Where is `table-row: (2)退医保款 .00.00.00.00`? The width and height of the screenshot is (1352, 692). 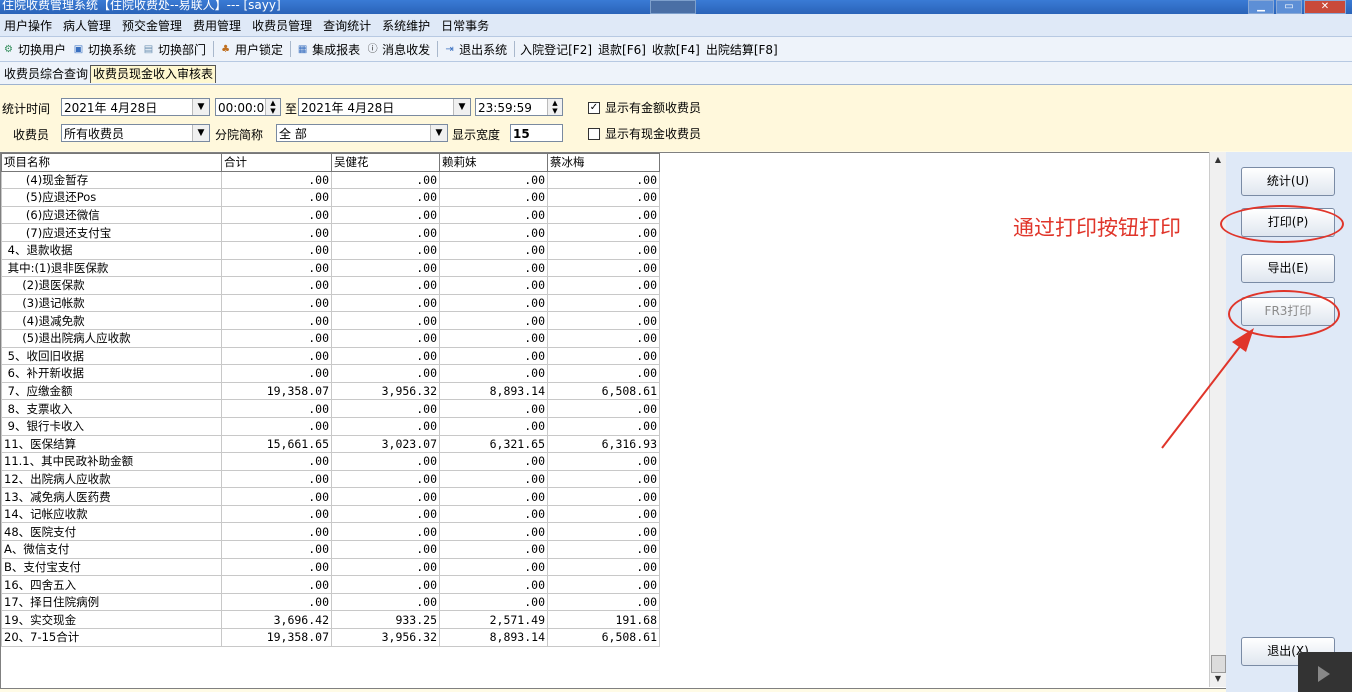
table-row: (2)退医保款 .00.00.00.00 is located at coordinates (330, 285).